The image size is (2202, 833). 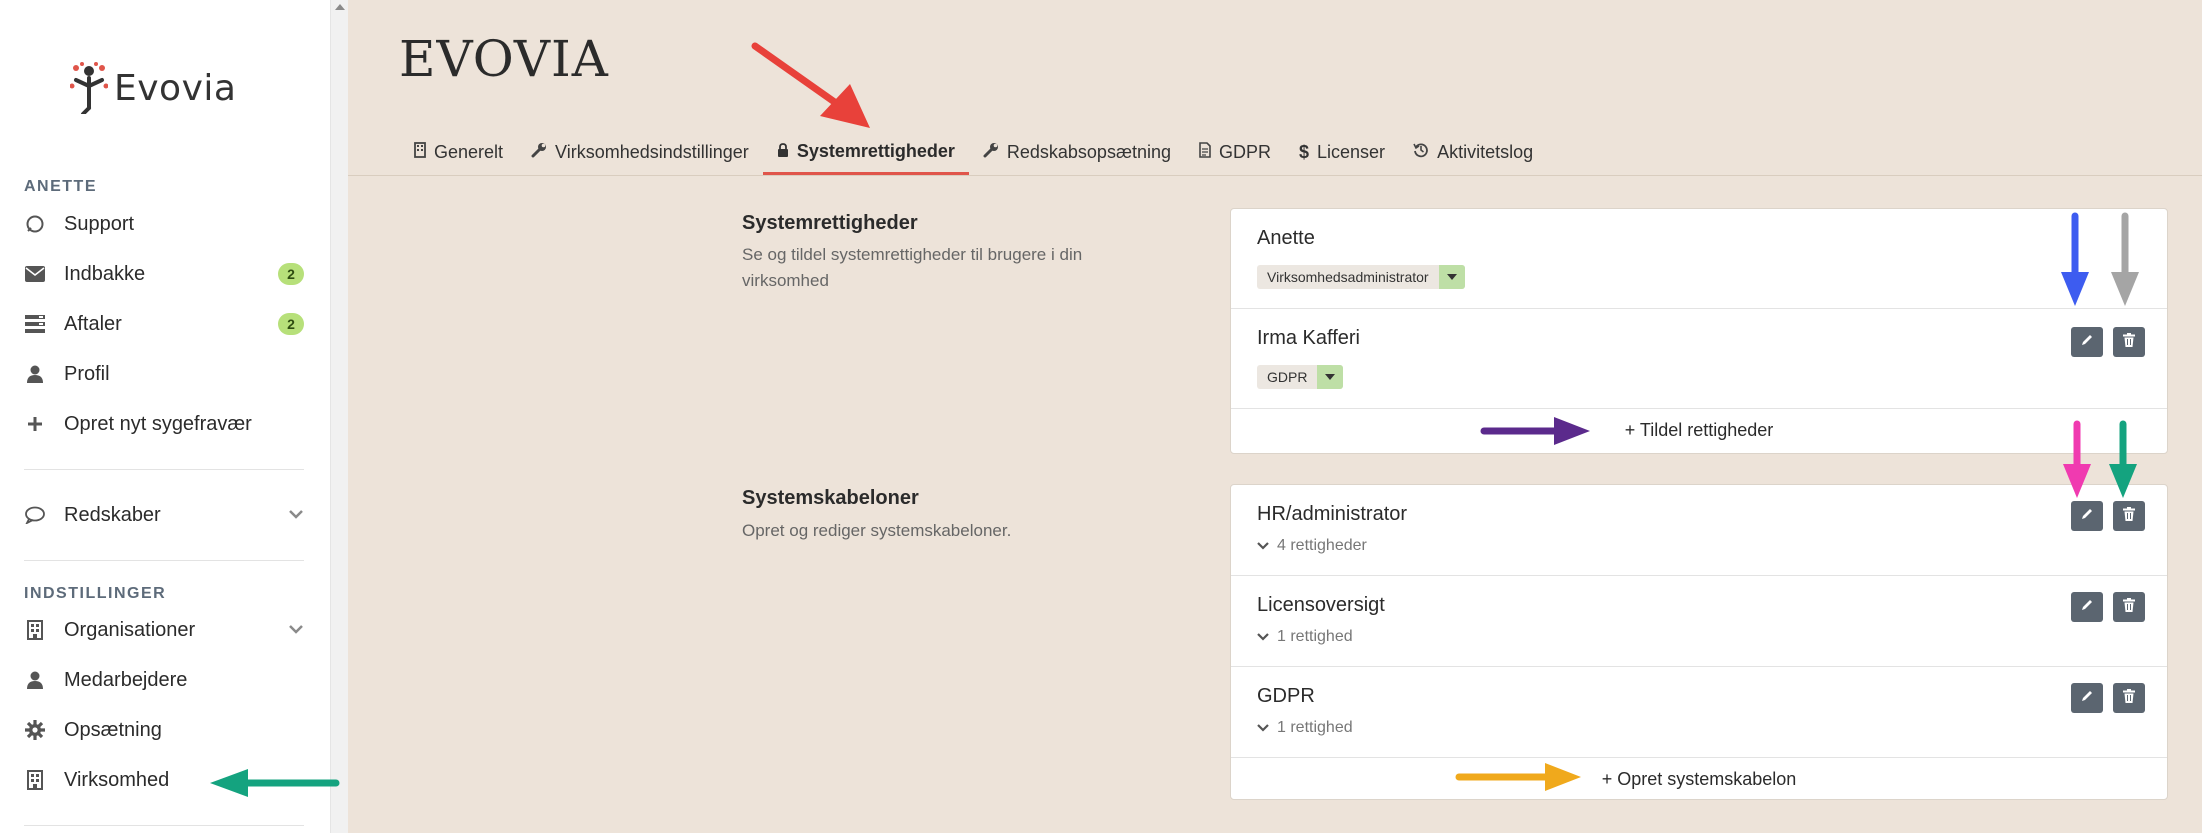 I want to click on sidebar-item-label: Virksomhed, so click(x=117, y=779).